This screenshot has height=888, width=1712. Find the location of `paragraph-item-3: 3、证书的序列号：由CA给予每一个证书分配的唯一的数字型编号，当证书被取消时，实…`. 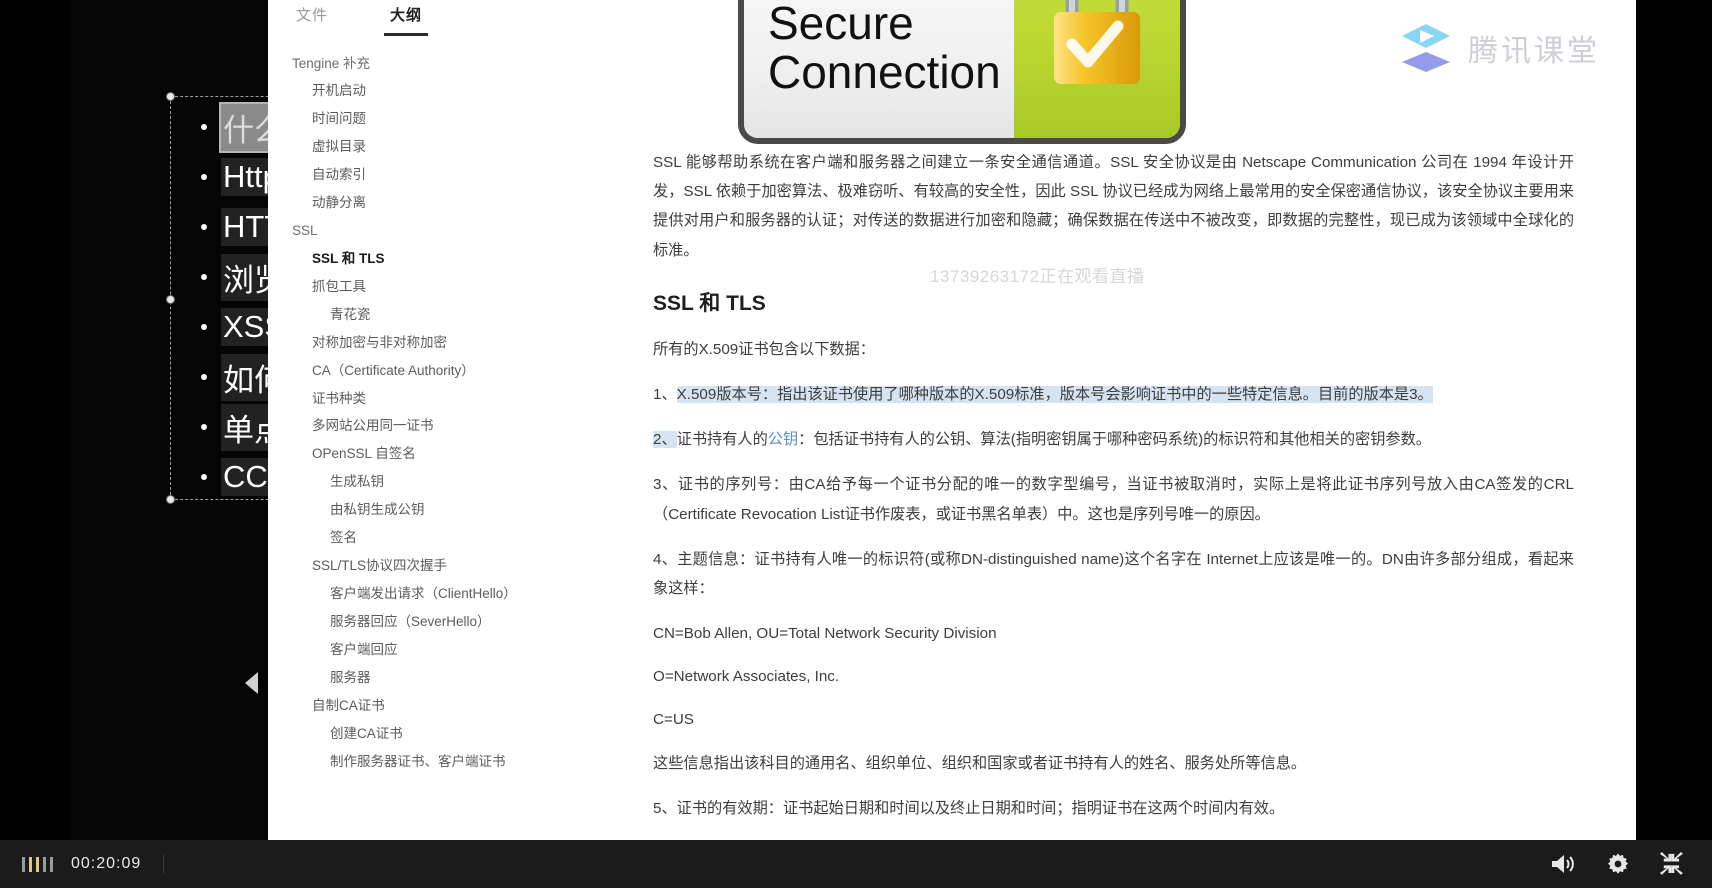

paragraph-item-3: 3、证书的序列号：由CA给予每一个证书分配的唯一的数字型编号，当证书被取消时，实… is located at coordinates (1113, 499).